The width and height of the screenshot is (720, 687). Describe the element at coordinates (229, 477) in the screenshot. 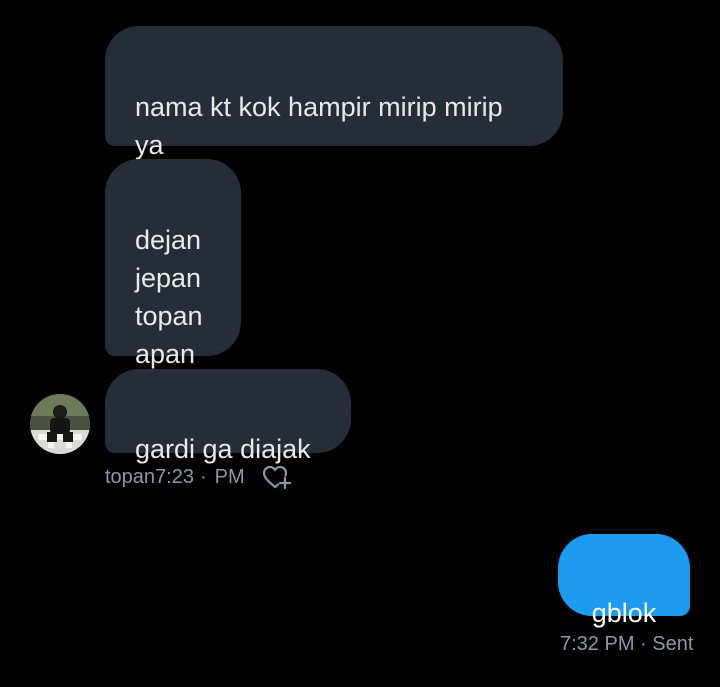

I see `message-ampm: PM` at that location.